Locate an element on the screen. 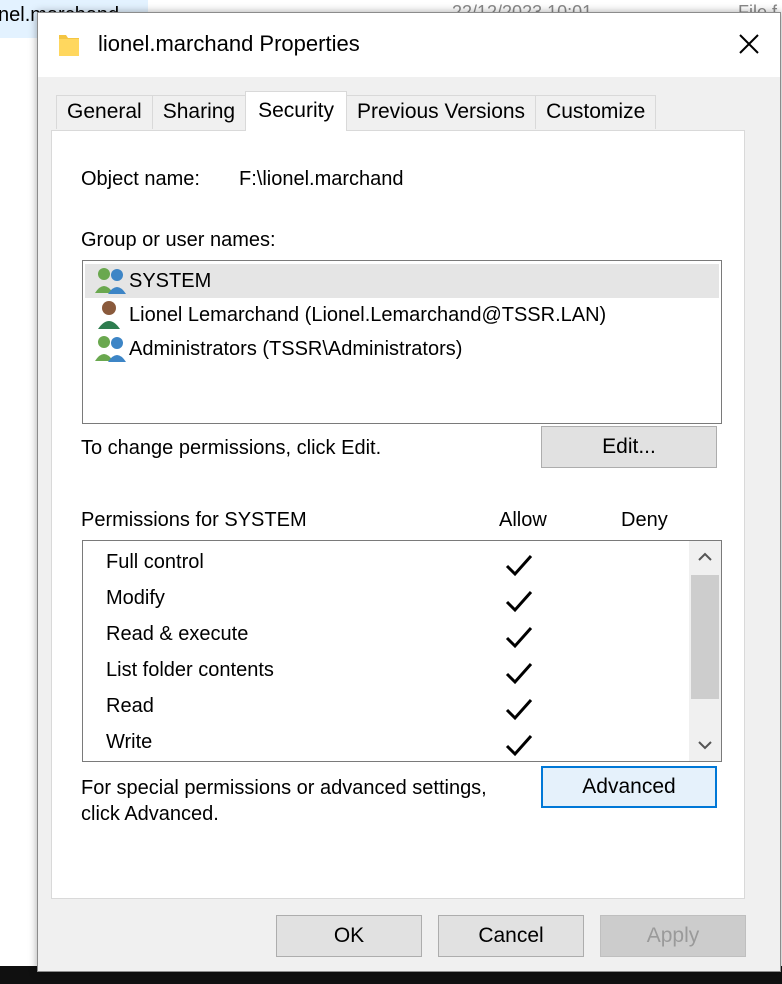 The height and width of the screenshot is (984, 782). permission-name: Read & execute is located at coordinates (177, 634).